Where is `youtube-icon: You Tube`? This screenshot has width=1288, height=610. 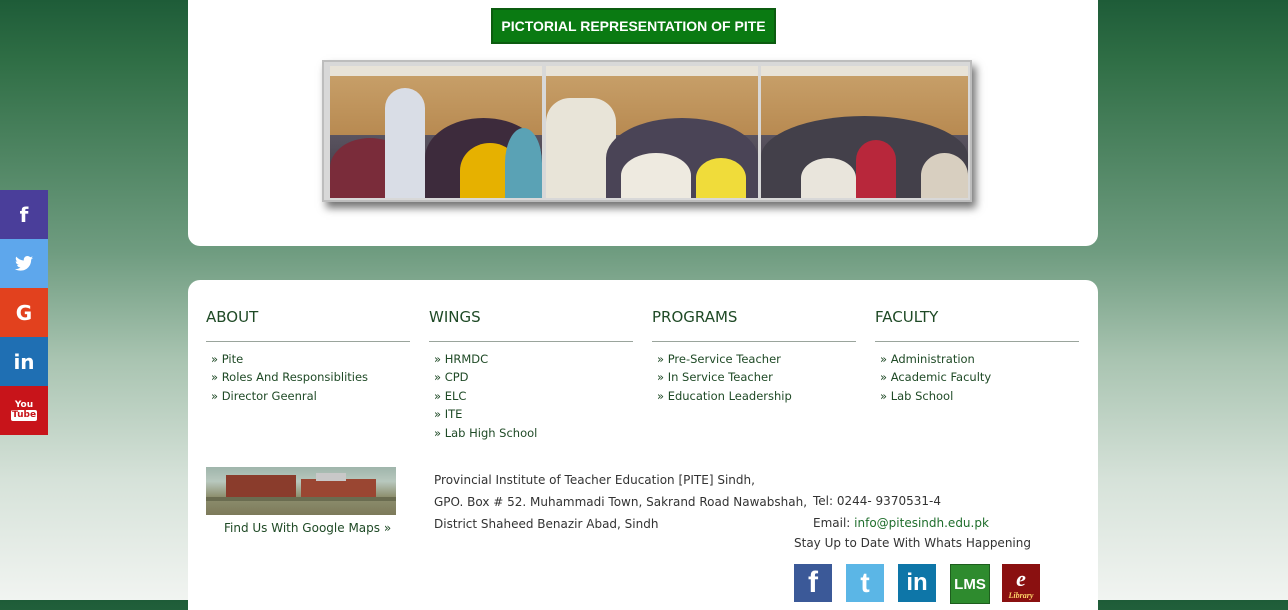 youtube-icon: You Tube is located at coordinates (24, 410).